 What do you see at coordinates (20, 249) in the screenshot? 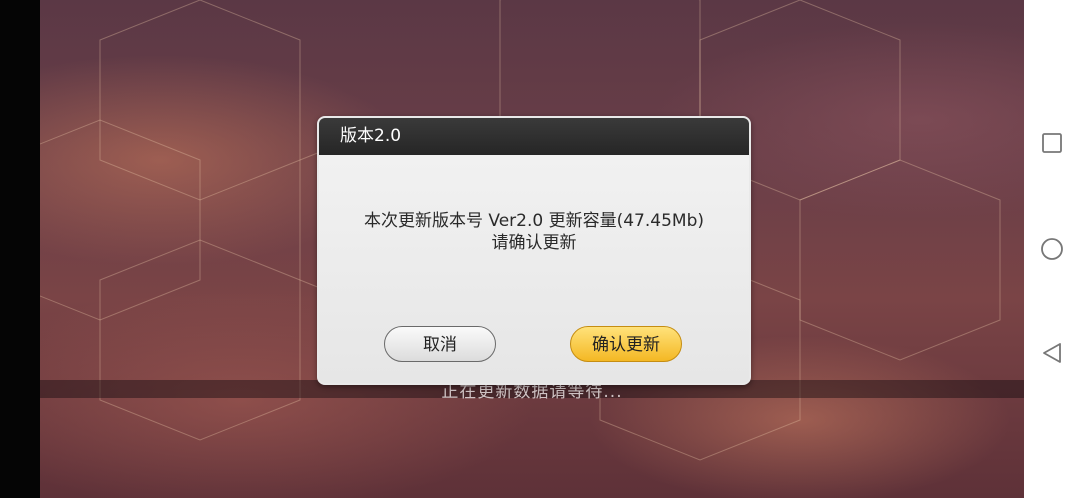
I see `left-black-bar` at bounding box center [20, 249].